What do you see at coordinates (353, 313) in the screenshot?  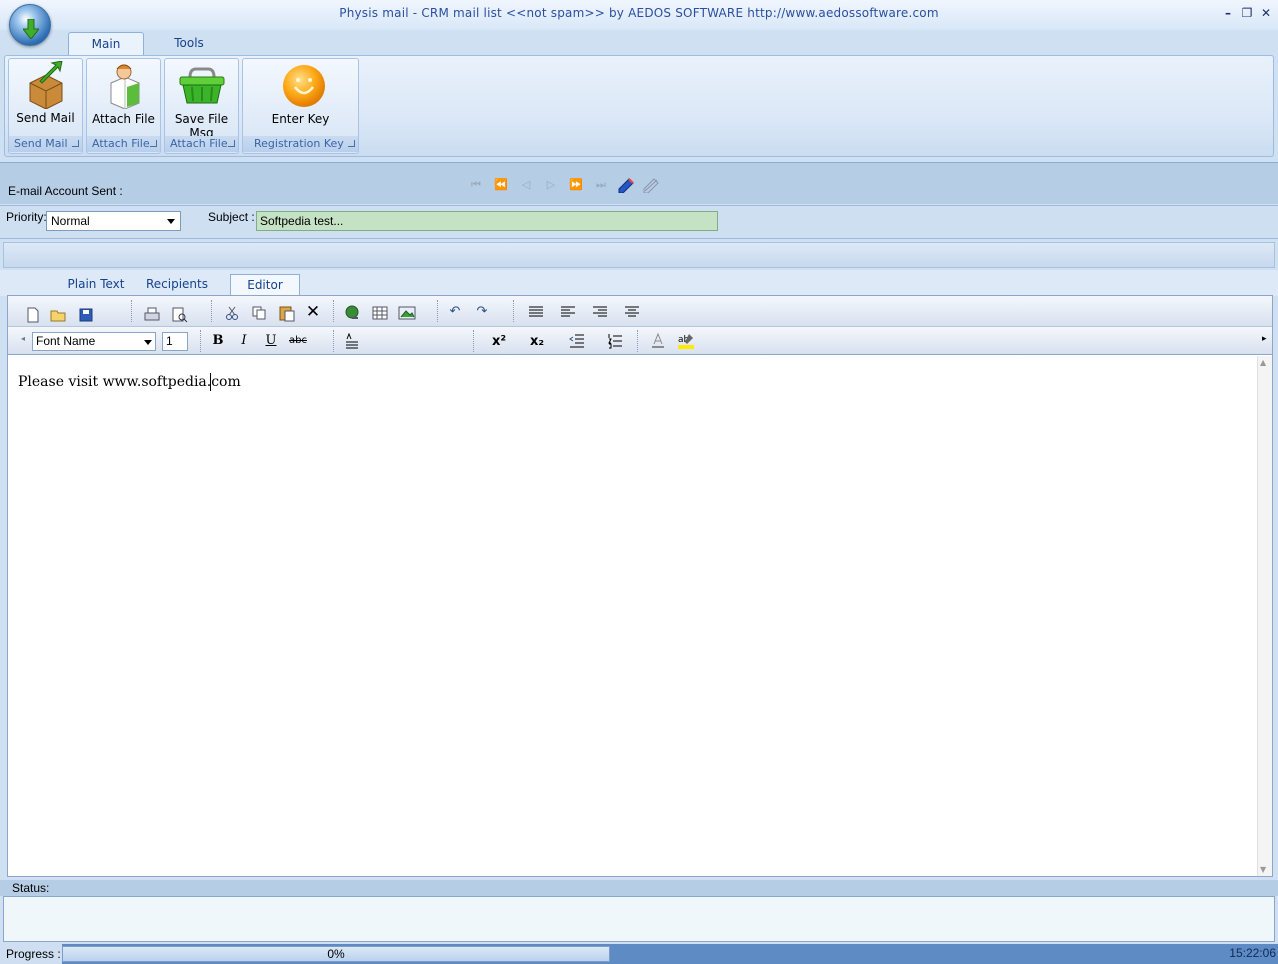 I see `insert-link-icon` at bounding box center [353, 313].